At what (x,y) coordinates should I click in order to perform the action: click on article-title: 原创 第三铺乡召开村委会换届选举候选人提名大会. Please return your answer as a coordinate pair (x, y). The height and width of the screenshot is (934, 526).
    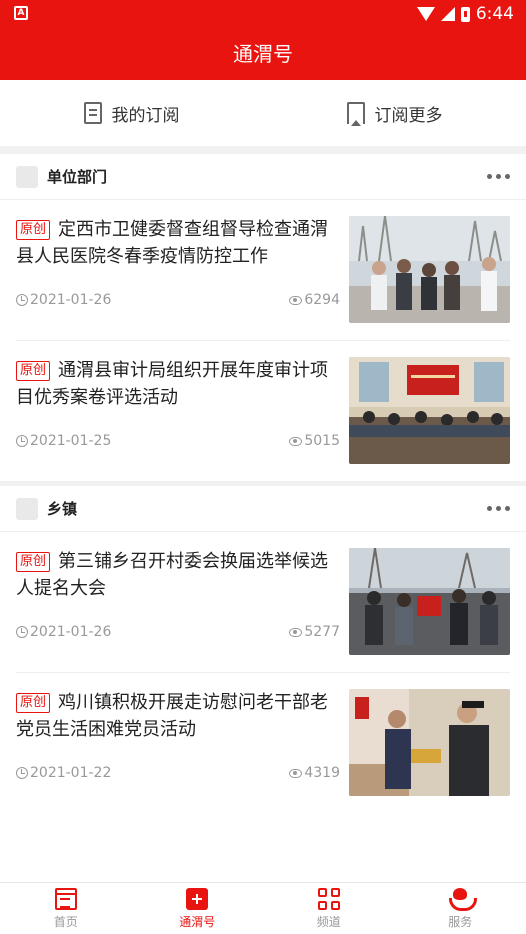
    Looking at the image, I should click on (178, 575).